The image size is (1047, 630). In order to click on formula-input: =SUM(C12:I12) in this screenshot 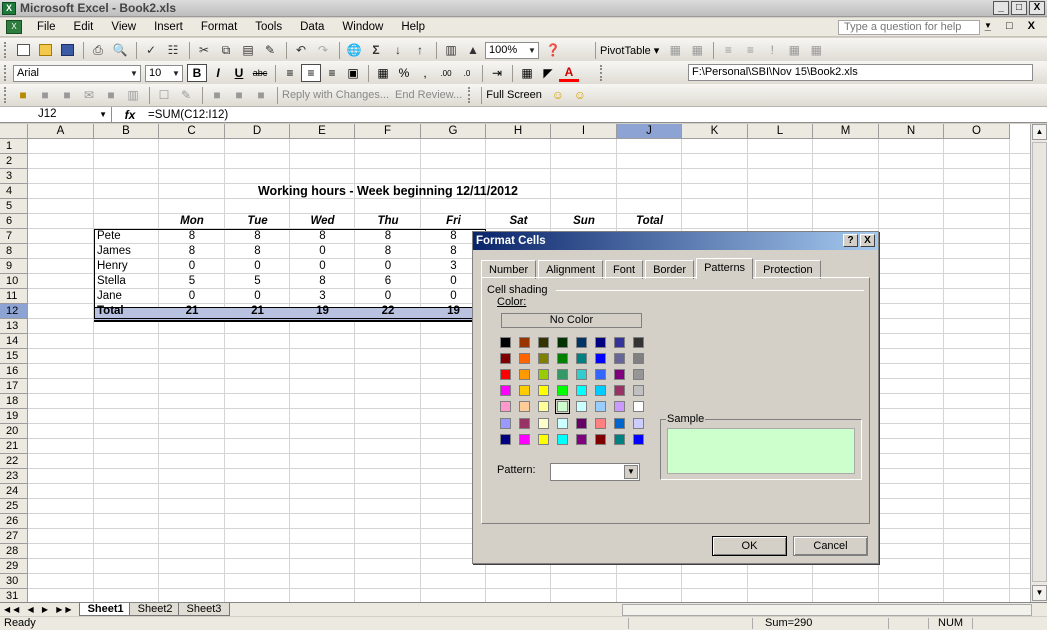, I will do `click(188, 115)`.